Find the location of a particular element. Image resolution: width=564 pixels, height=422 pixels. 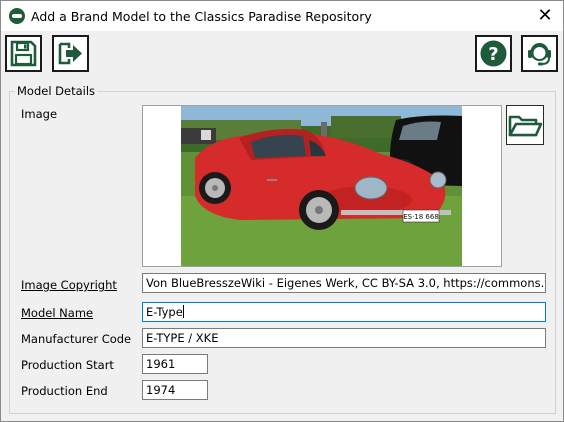

support-icon is located at coordinates (539, 54).